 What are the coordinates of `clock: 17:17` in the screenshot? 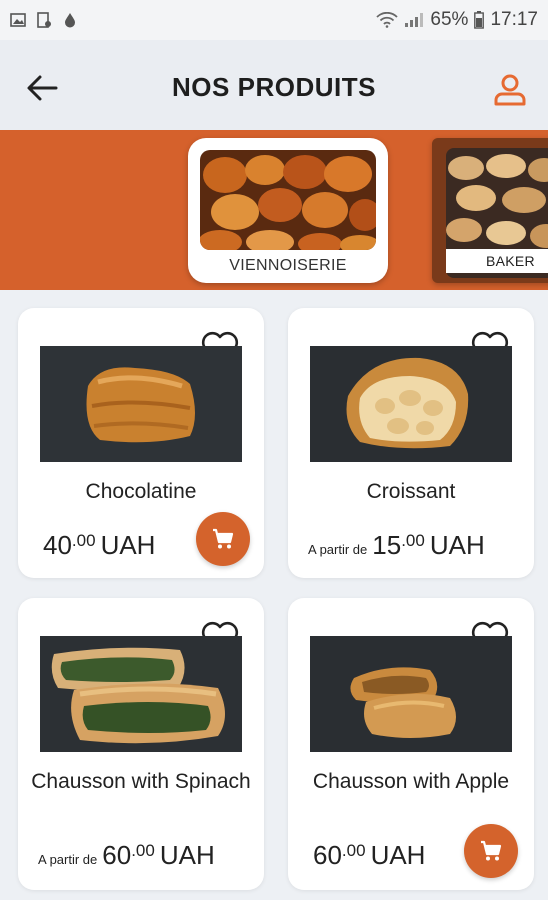 It's located at (514, 19).